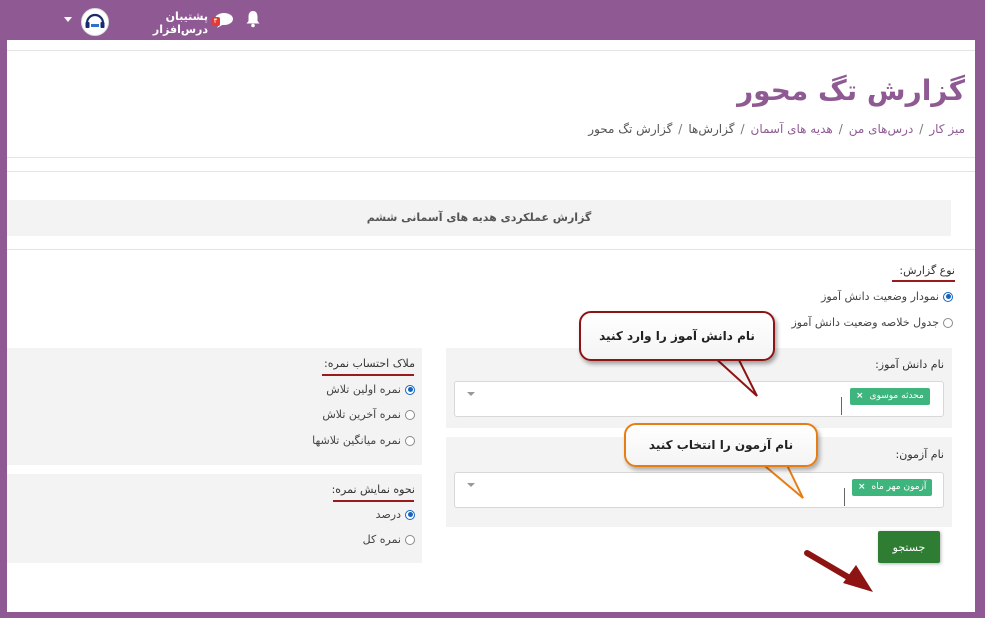 This screenshot has height=618, width=985. What do you see at coordinates (830, 566) in the screenshot?
I see `arrow-to-search-button` at bounding box center [830, 566].